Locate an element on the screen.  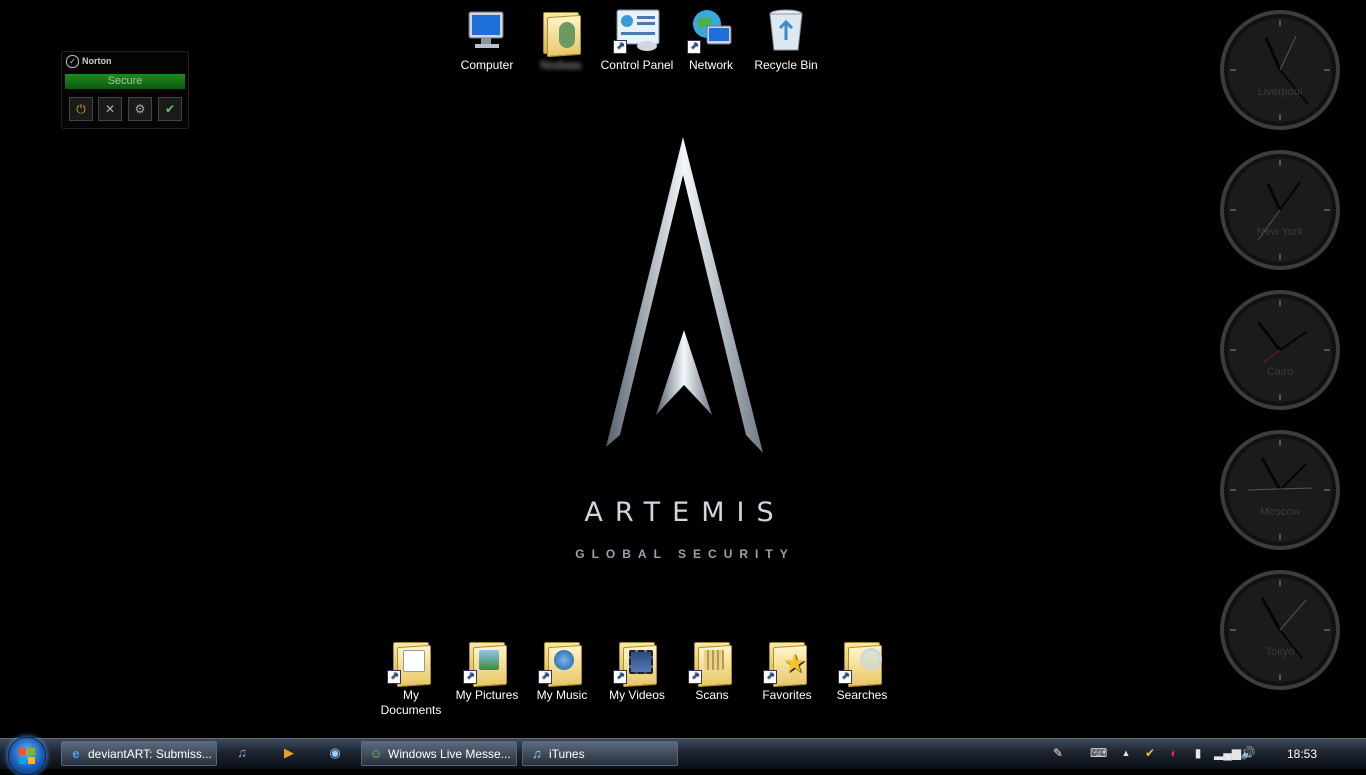
artemis-logo: ARTEMIS GLOBAL SECURITY is located at coordinates (685, 355).